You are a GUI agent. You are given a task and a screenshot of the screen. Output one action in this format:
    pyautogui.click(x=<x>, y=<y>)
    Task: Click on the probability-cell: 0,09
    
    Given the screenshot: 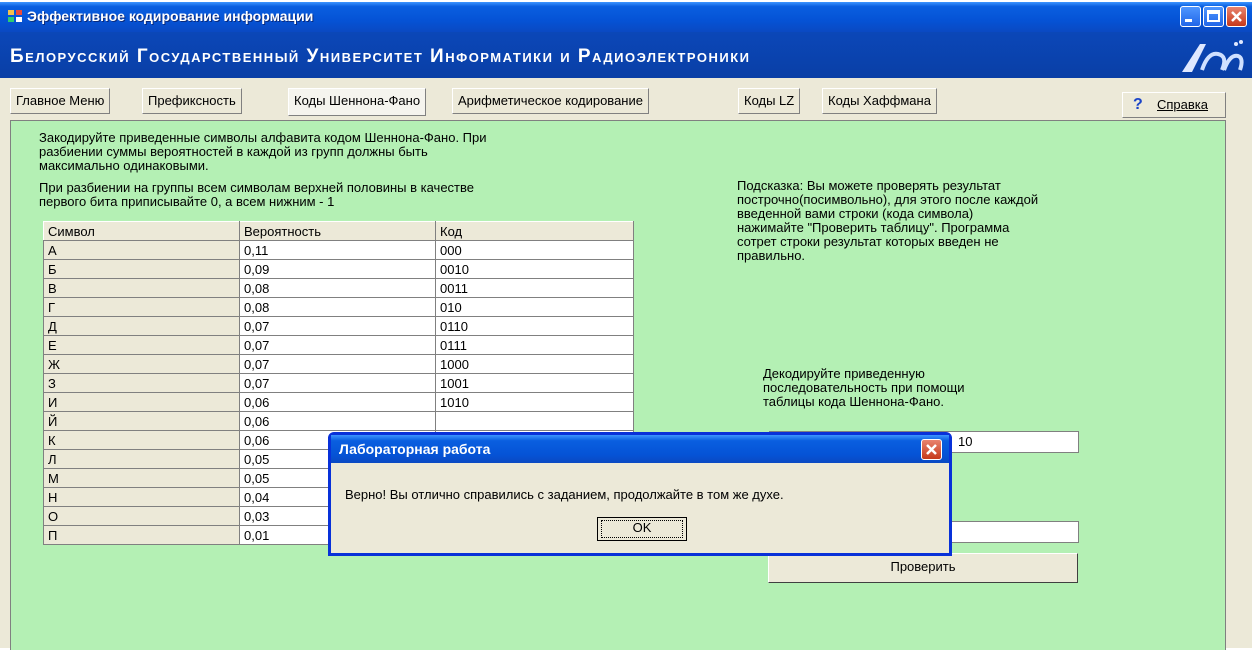 What is the action you would take?
    pyautogui.click(x=337, y=269)
    